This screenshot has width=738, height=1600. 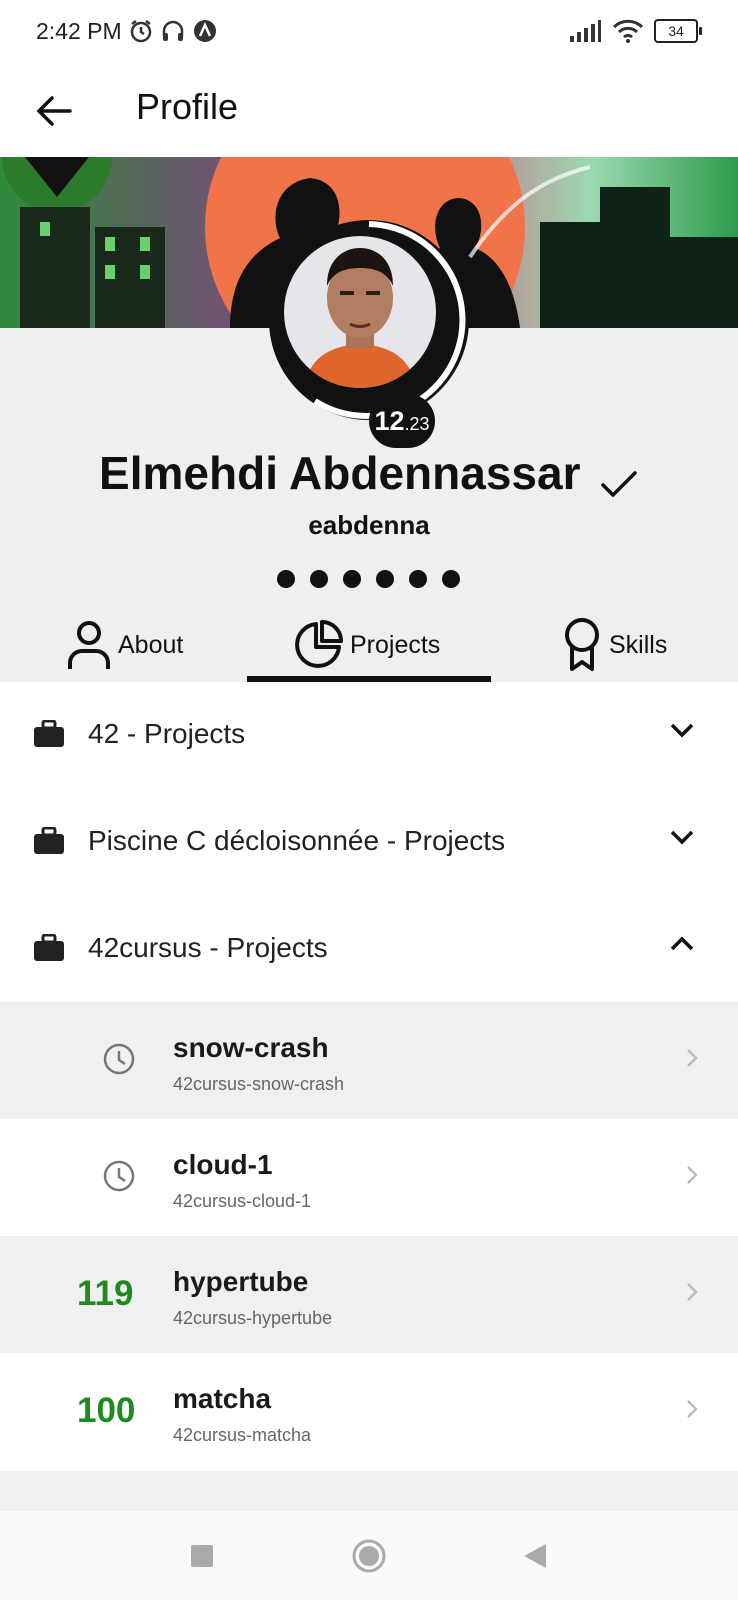 I want to click on pie-chart-icon, so click(x=319, y=644).